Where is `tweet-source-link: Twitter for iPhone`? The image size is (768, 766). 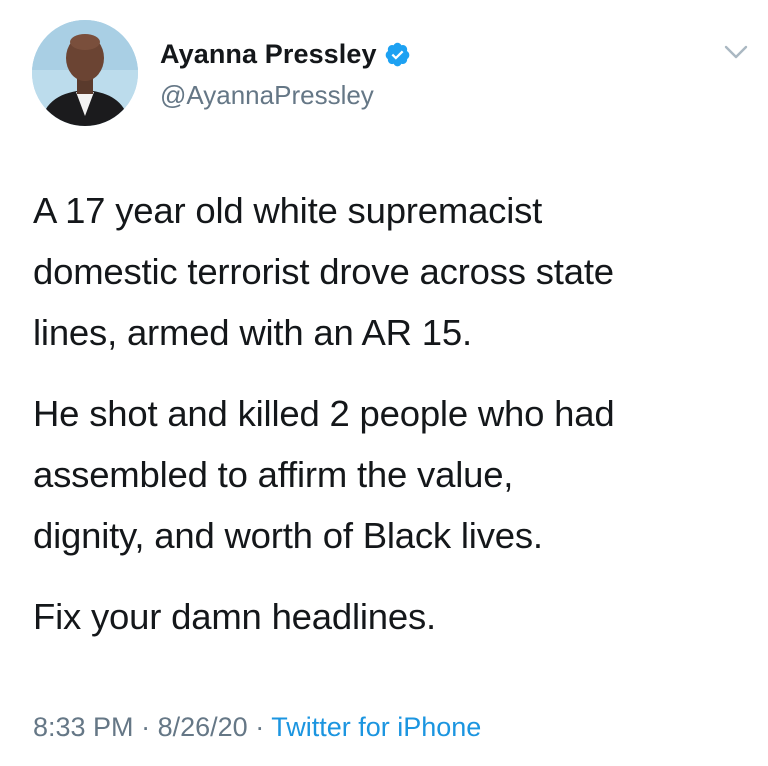 tweet-source-link: Twitter for iPhone is located at coordinates (376, 727).